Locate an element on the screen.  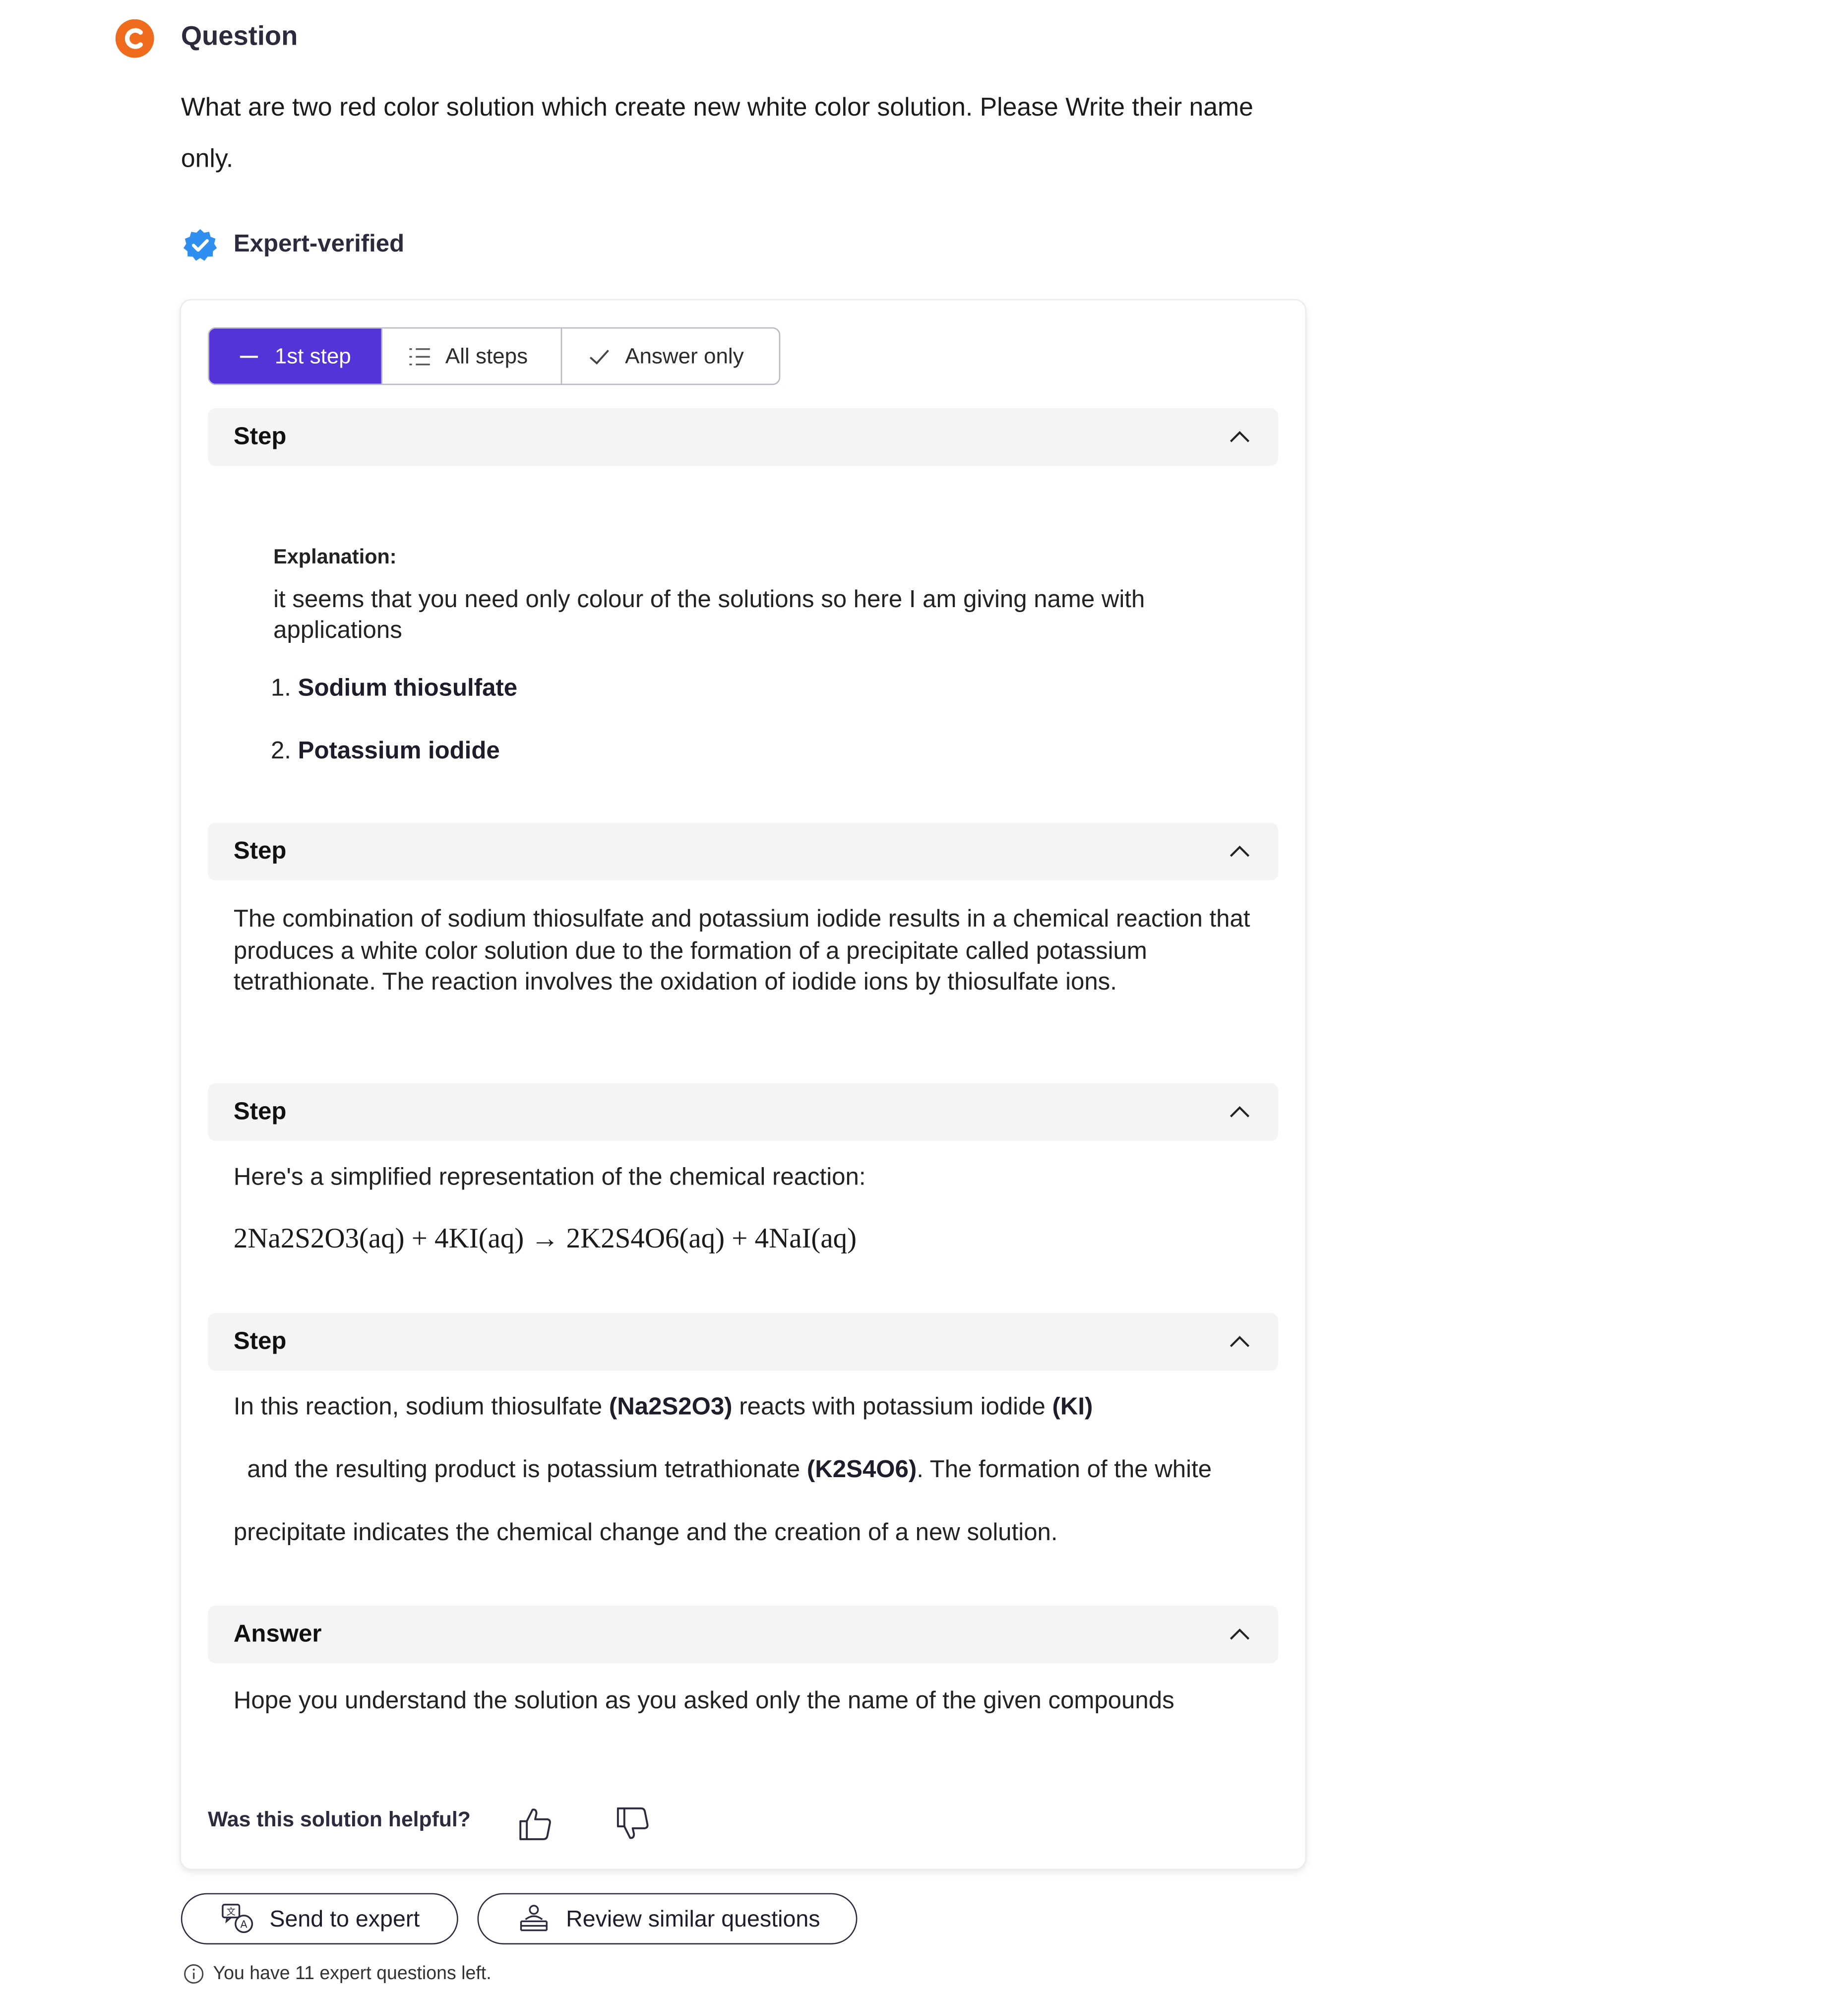
tab-answer-only: Answer only is located at coordinates (669, 356).